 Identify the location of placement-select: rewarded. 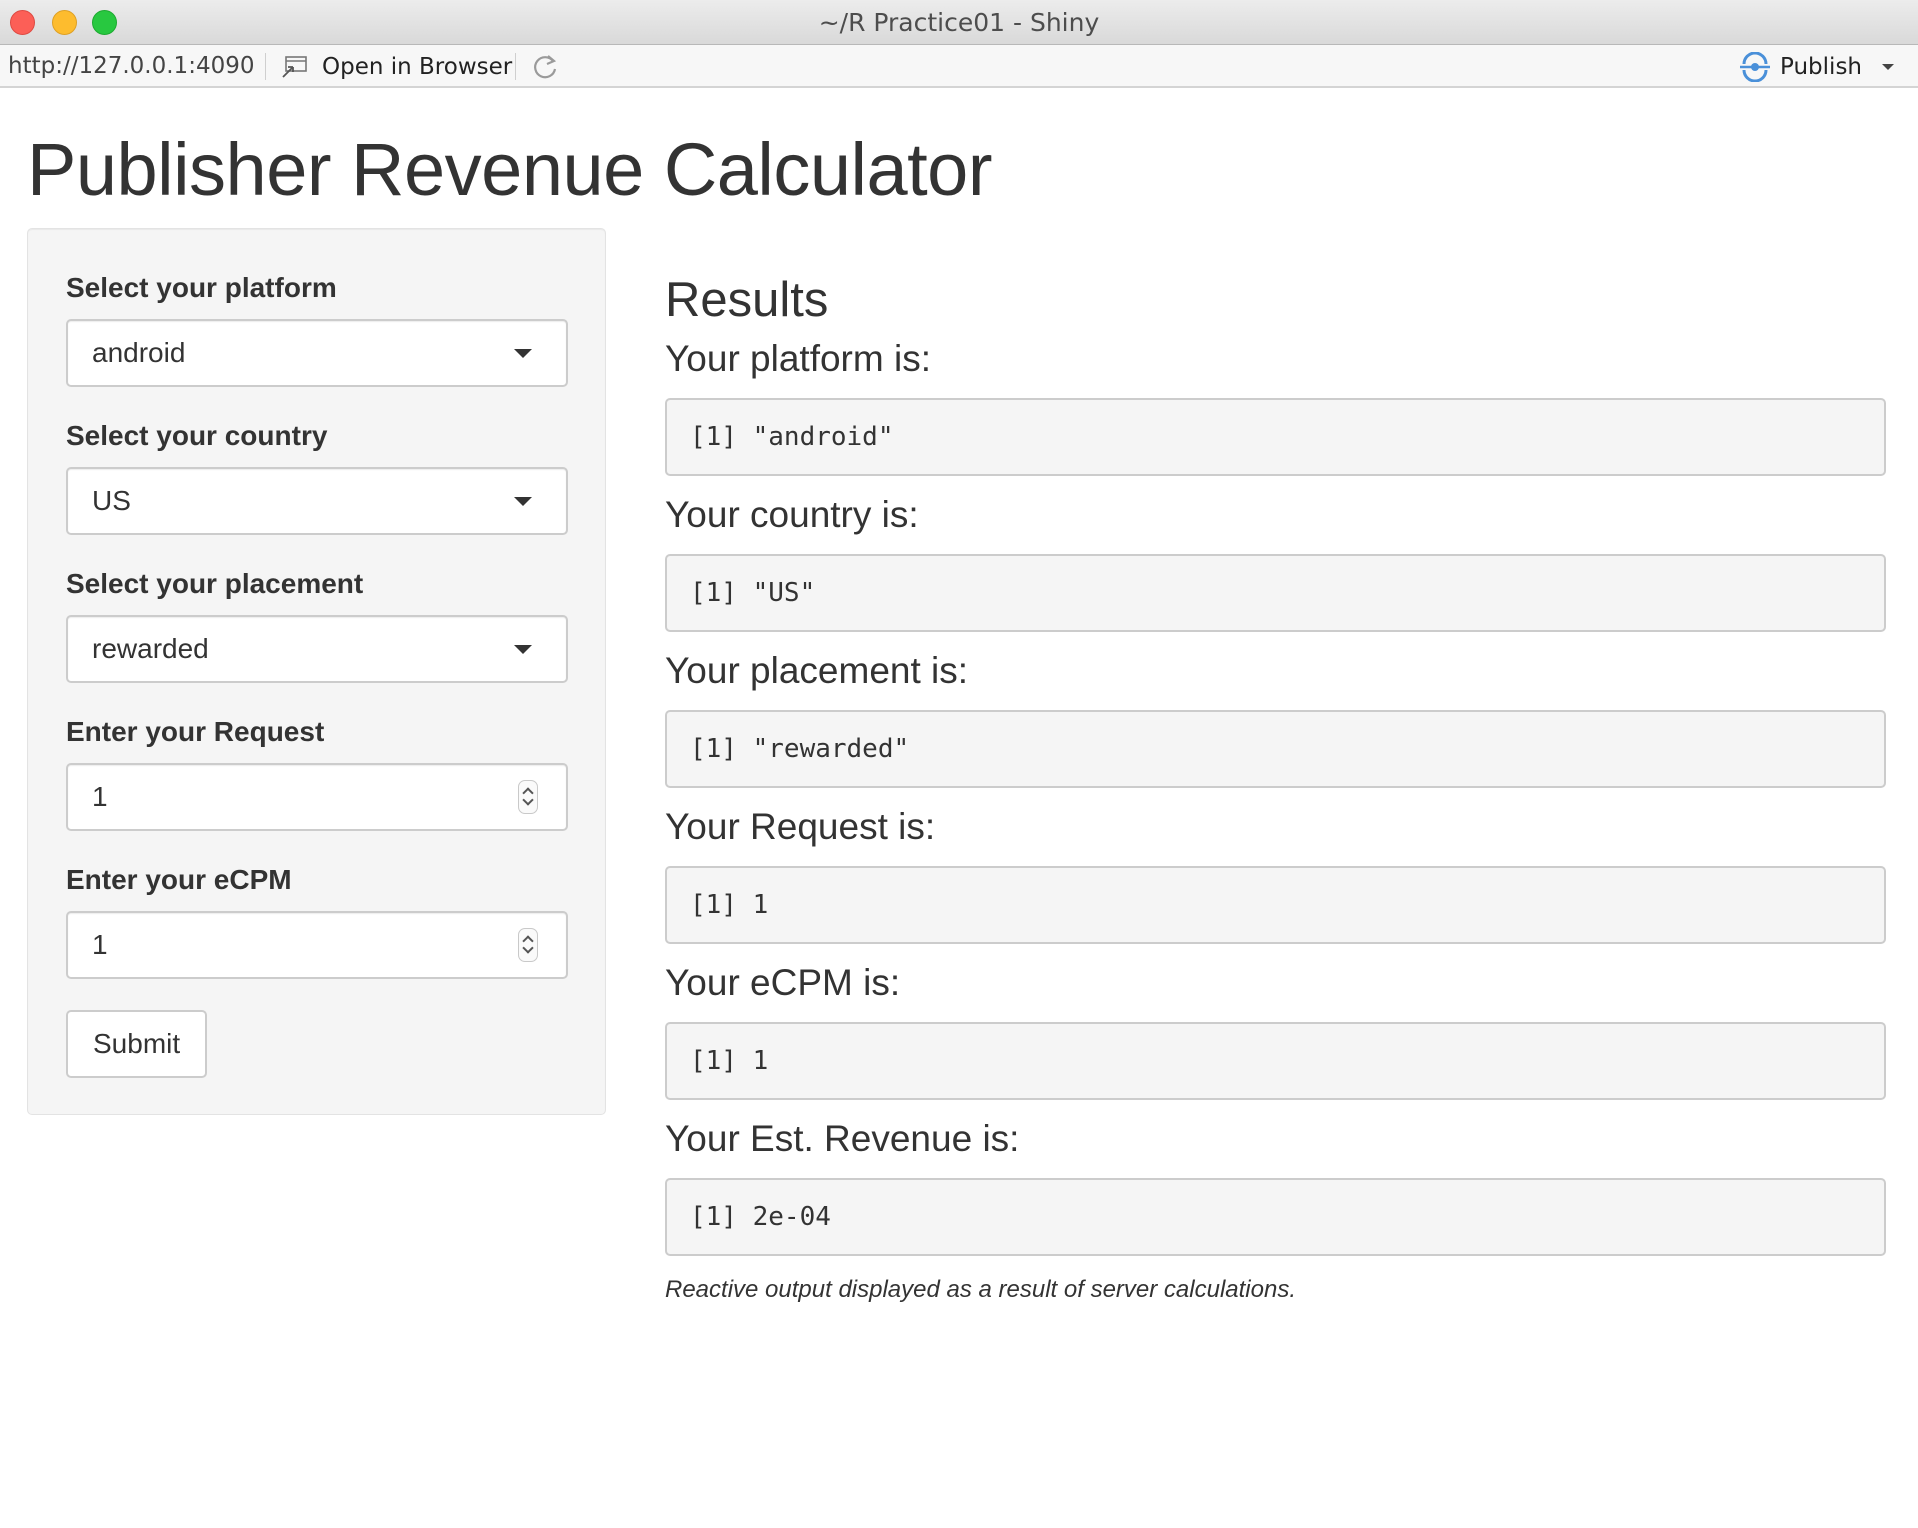
(317, 649).